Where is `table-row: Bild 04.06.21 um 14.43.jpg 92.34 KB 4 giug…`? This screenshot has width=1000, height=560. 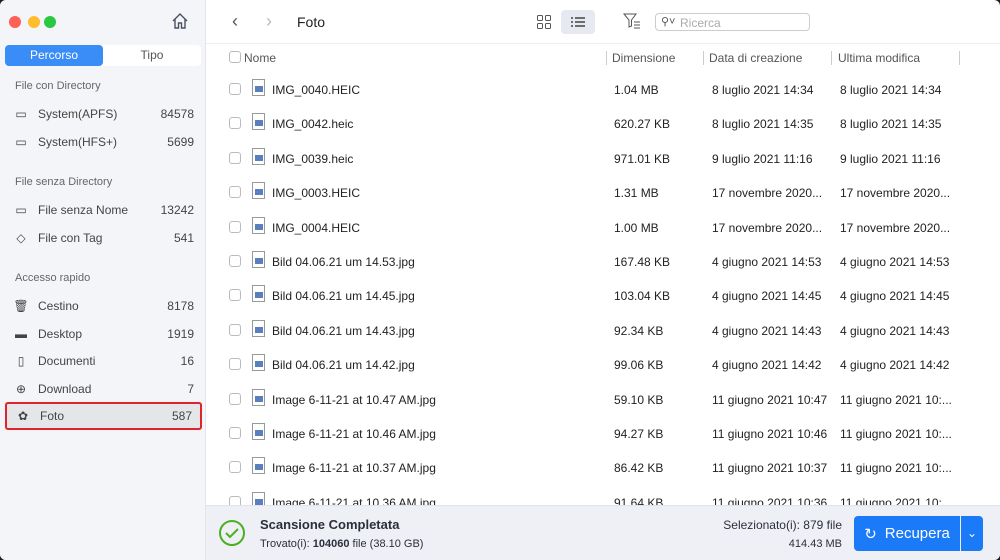 table-row: Bild 04.06.21 um 14.43.jpg 92.34 KB 4 giug… is located at coordinates (603, 330).